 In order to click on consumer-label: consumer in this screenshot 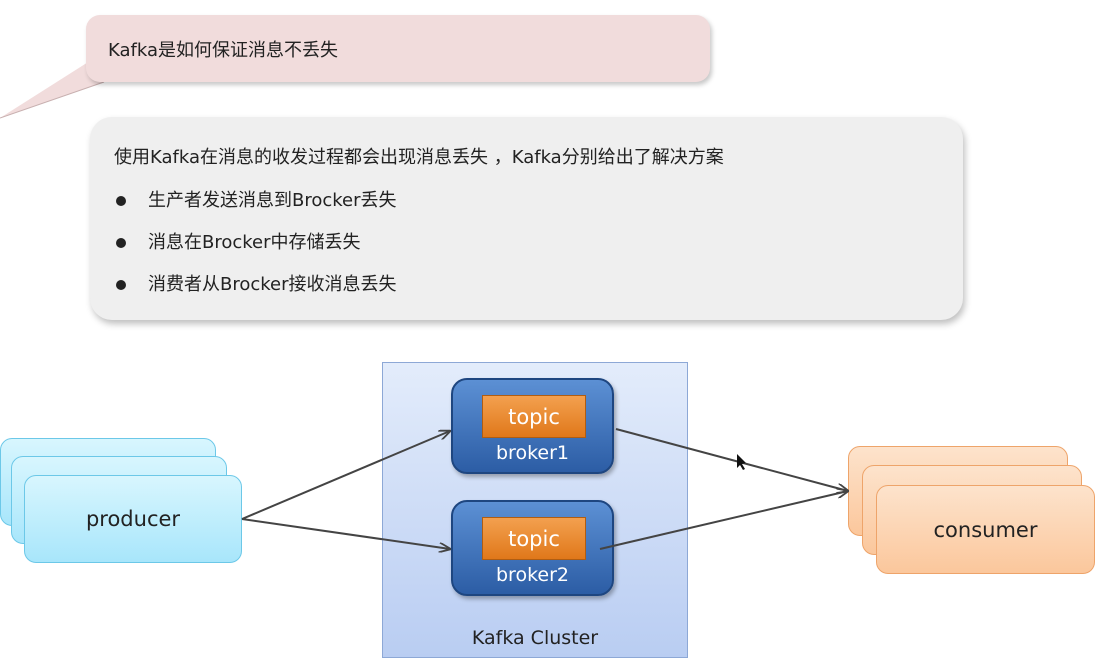, I will do `click(985, 529)`.